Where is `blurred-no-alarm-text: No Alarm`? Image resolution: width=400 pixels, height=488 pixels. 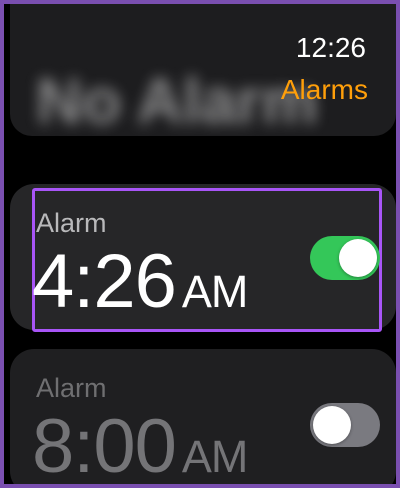 blurred-no-alarm-text: No Alarm is located at coordinates (177, 100).